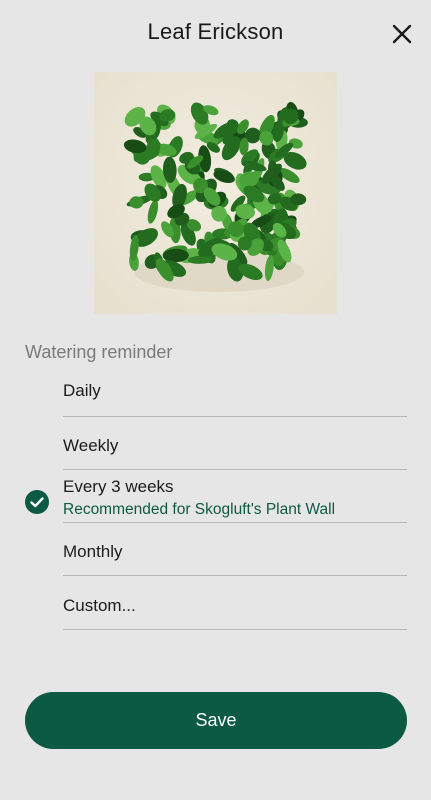 The width and height of the screenshot is (431, 800). I want to click on page-title: Leaf Erickson, so click(215, 31).